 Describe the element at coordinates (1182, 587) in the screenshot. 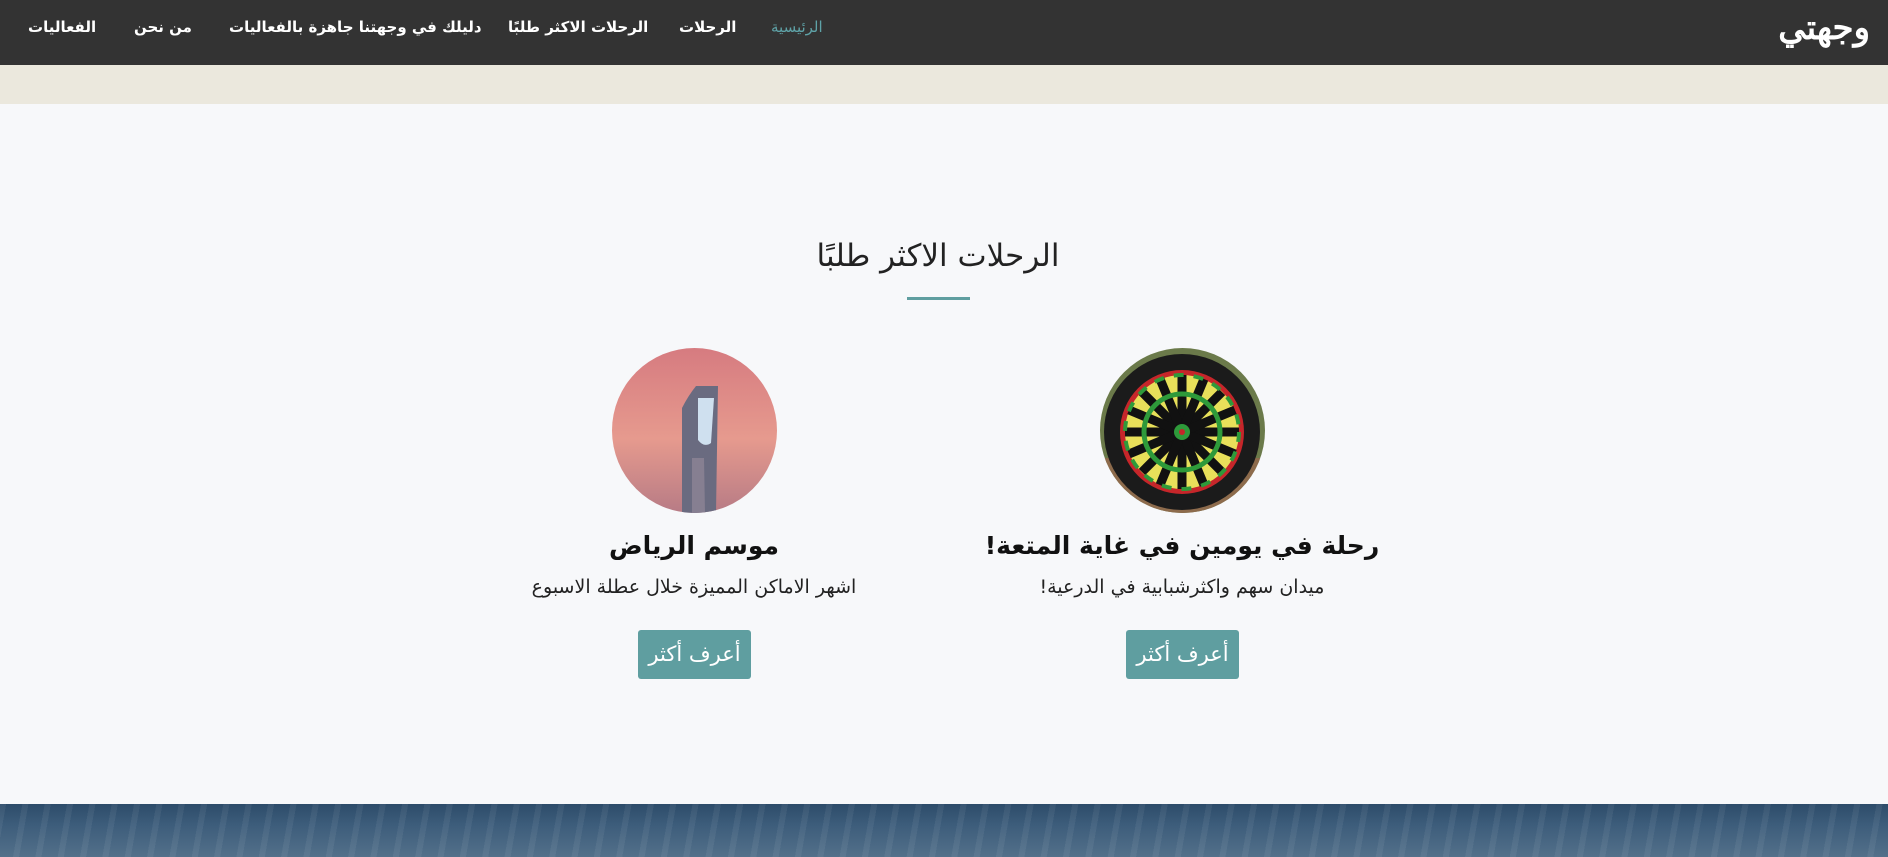

I see `card-description: ميدان سهم واكثرشبابية في الدرعية!` at that location.